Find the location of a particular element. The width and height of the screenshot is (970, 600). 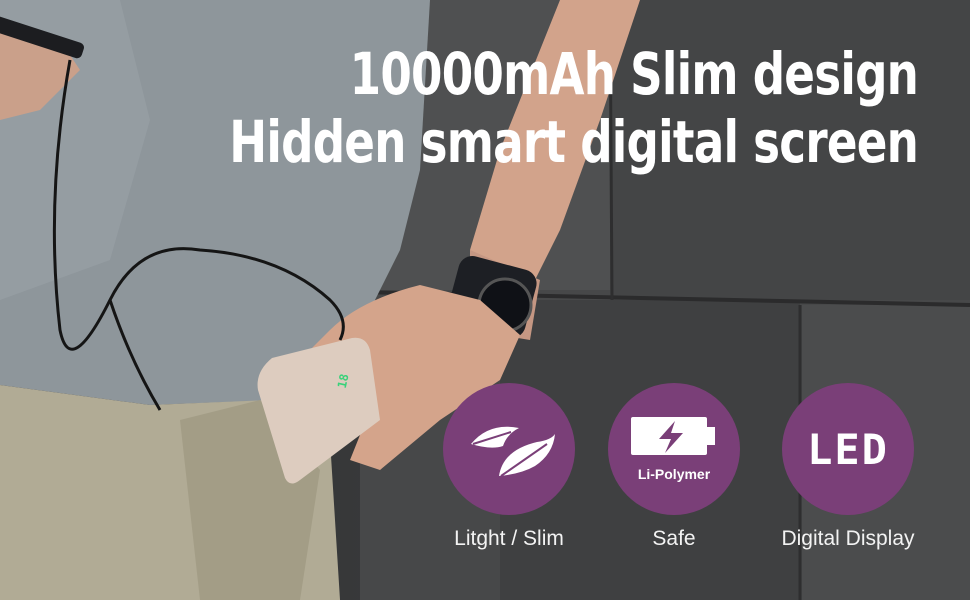

feature-label: Litght / Slim is located at coordinates (509, 538).